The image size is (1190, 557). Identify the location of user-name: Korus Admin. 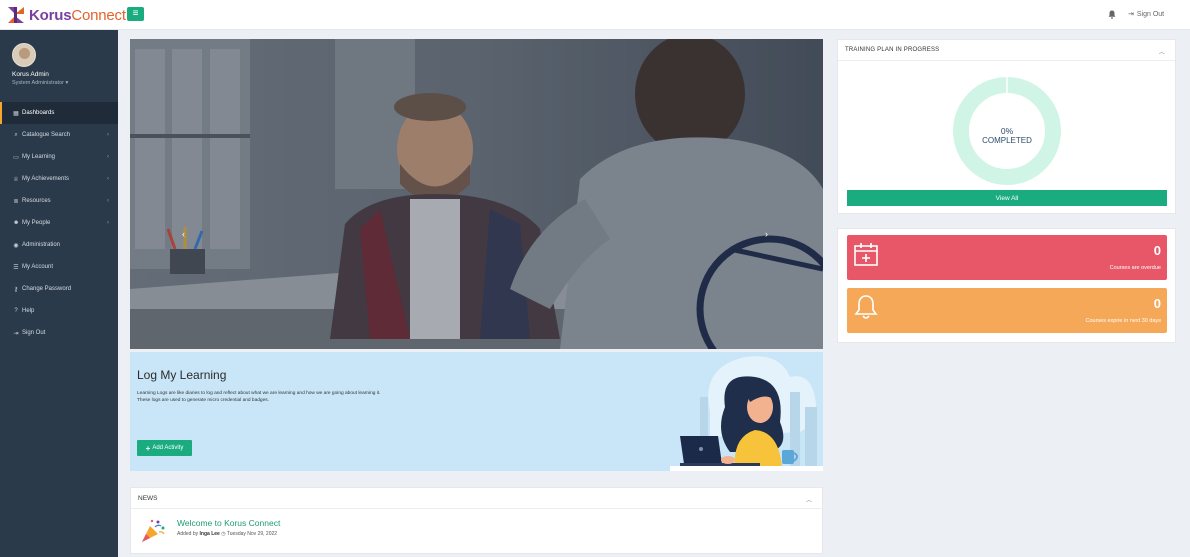
(30, 74).